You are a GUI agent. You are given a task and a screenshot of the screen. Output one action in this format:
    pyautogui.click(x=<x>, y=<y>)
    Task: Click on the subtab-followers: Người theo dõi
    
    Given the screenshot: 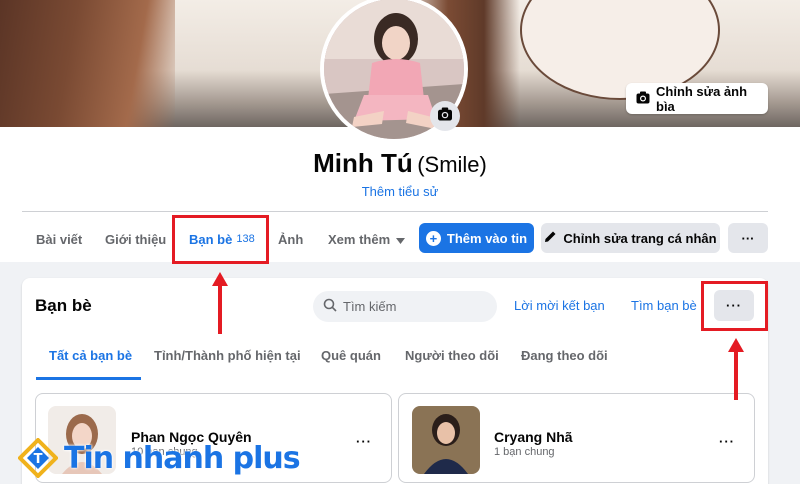 What is the action you would take?
    pyautogui.click(x=452, y=355)
    